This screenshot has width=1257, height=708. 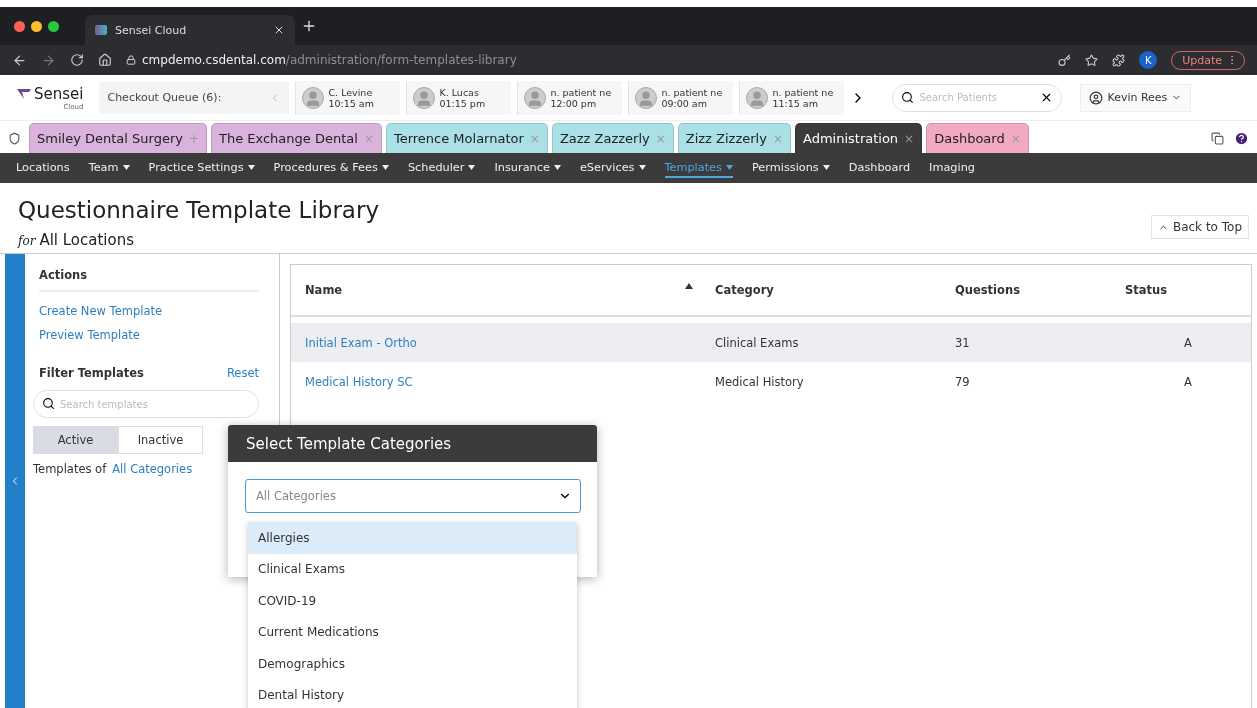 What do you see at coordinates (412, 632) in the screenshot?
I see `dropdown-option: Current Medications` at bounding box center [412, 632].